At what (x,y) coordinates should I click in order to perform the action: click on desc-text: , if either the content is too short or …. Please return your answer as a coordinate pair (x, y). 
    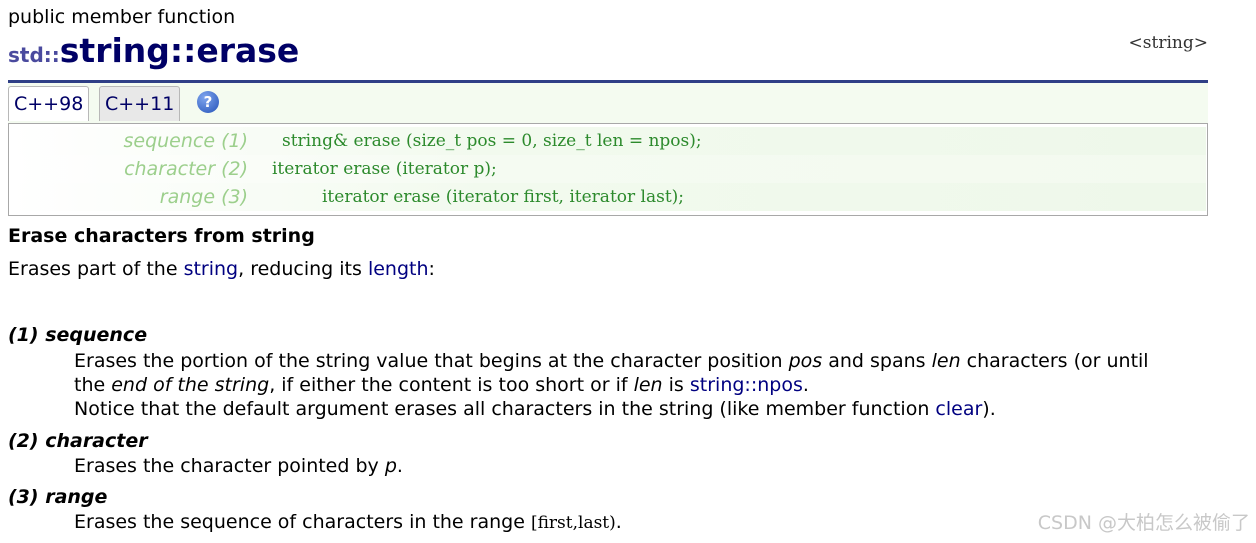
    Looking at the image, I should click on (451, 385).